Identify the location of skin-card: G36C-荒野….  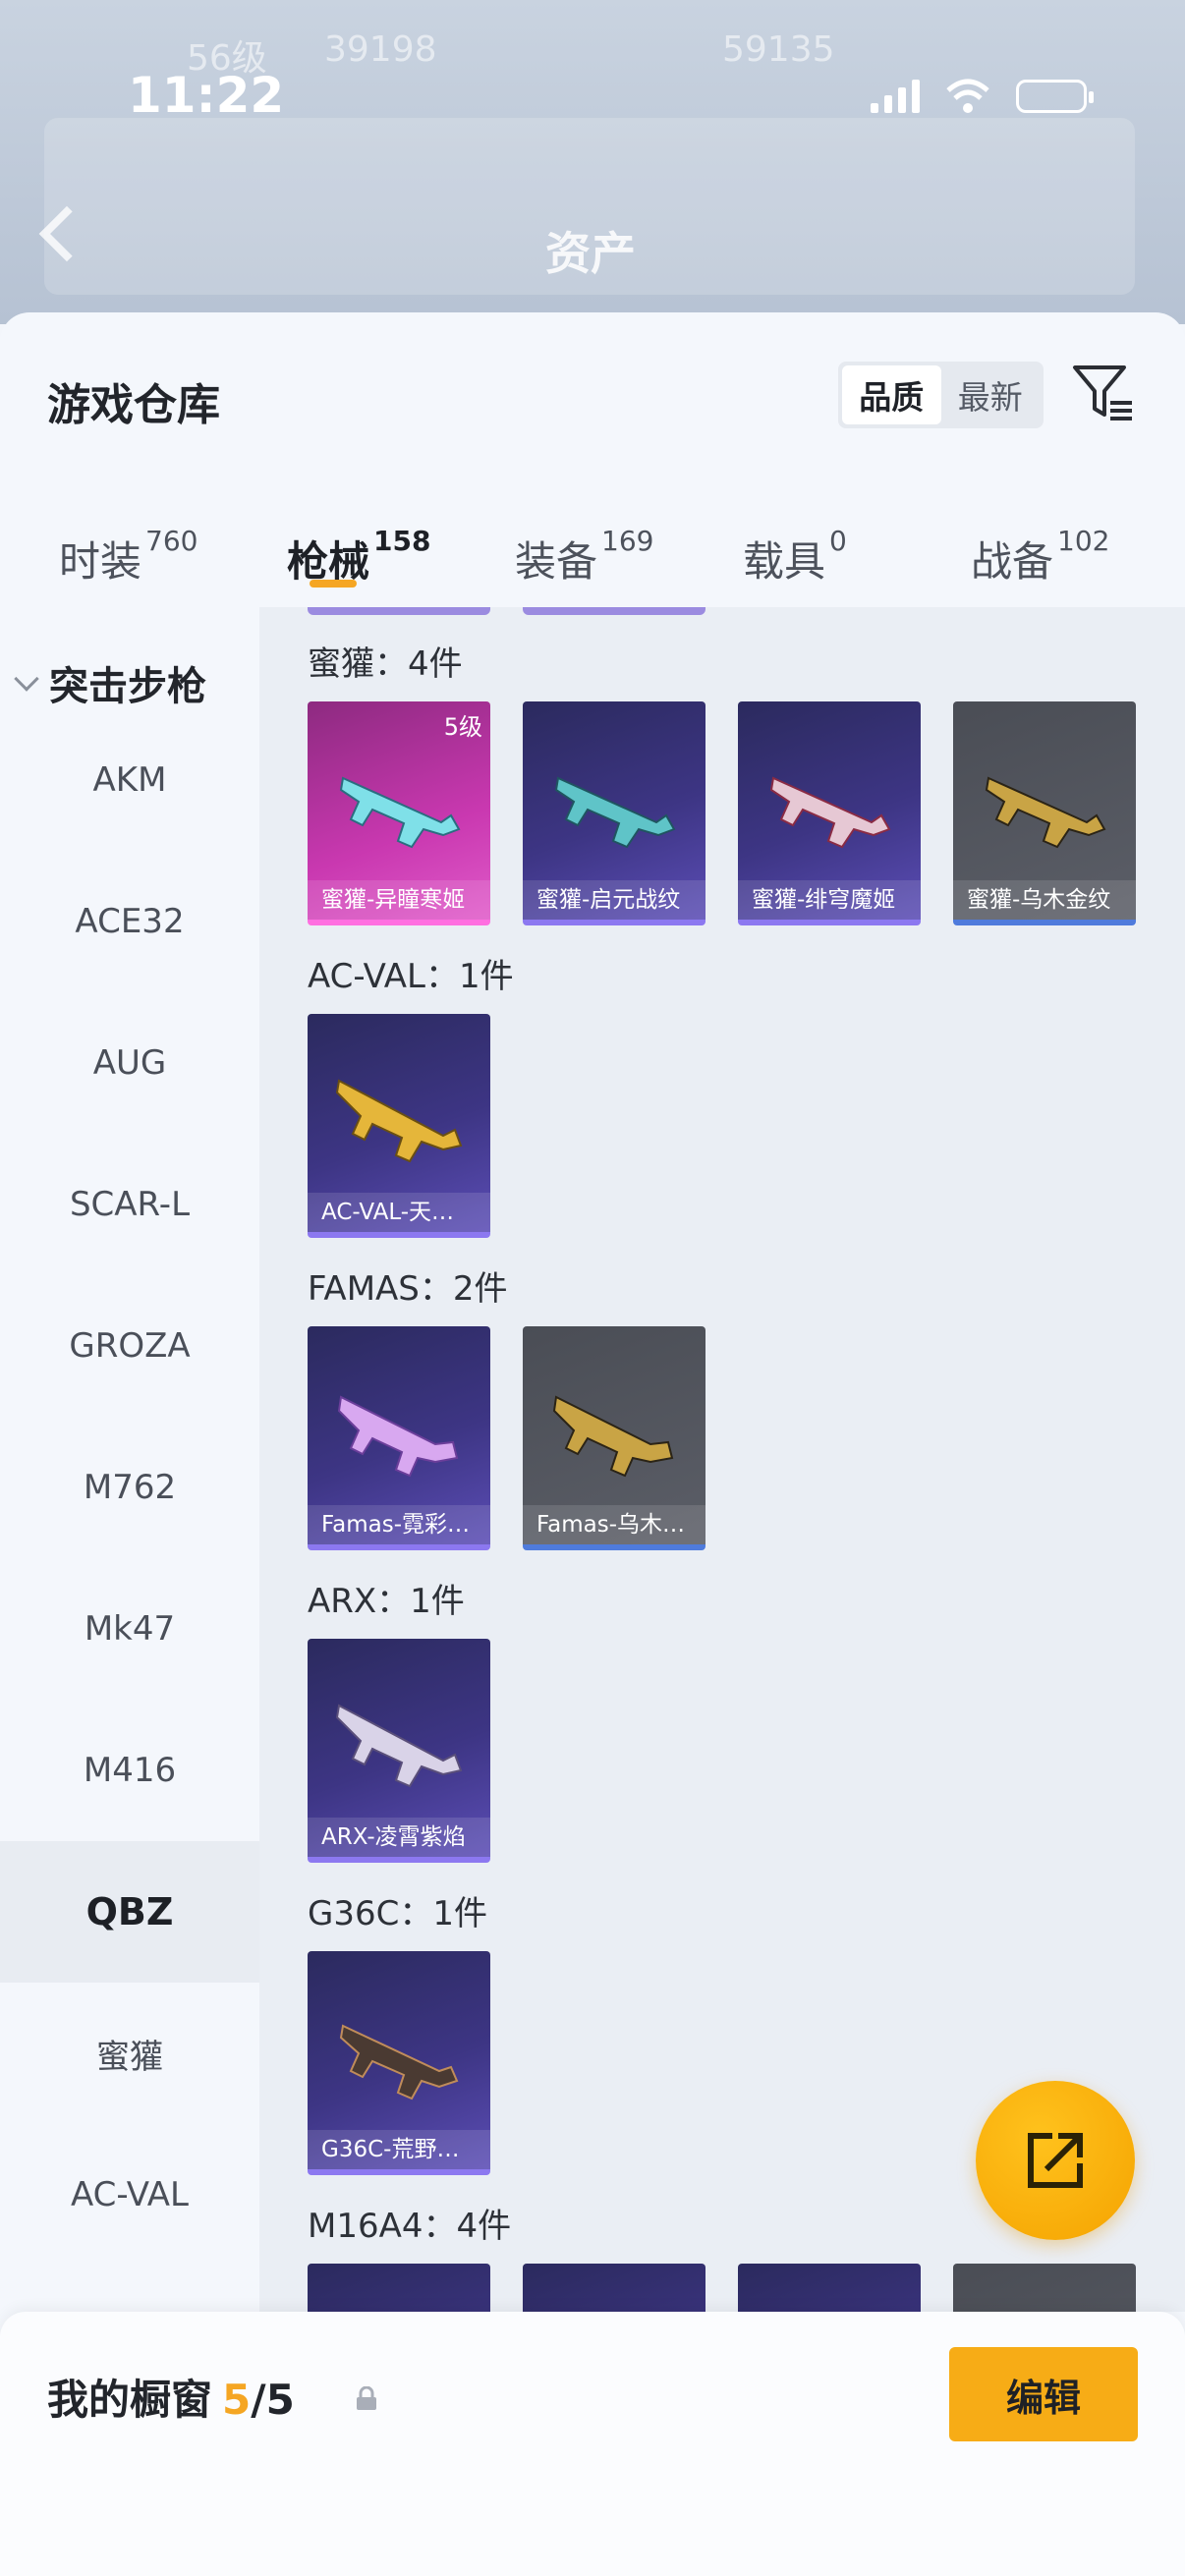
(399, 2063).